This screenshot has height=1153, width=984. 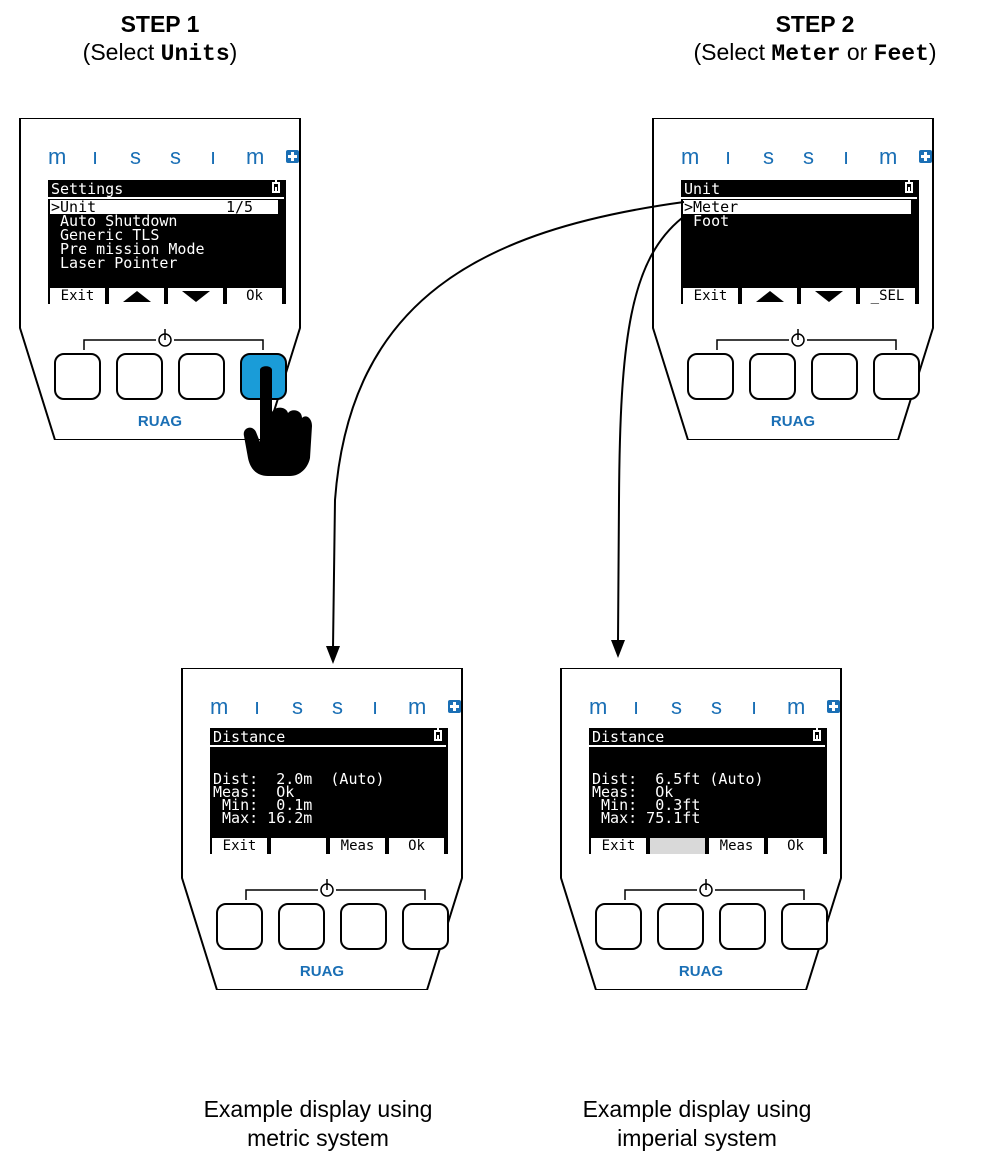 What do you see at coordinates (697, 1138) in the screenshot?
I see `caption-imperial-line2: imperial system` at bounding box center [697, 1138].